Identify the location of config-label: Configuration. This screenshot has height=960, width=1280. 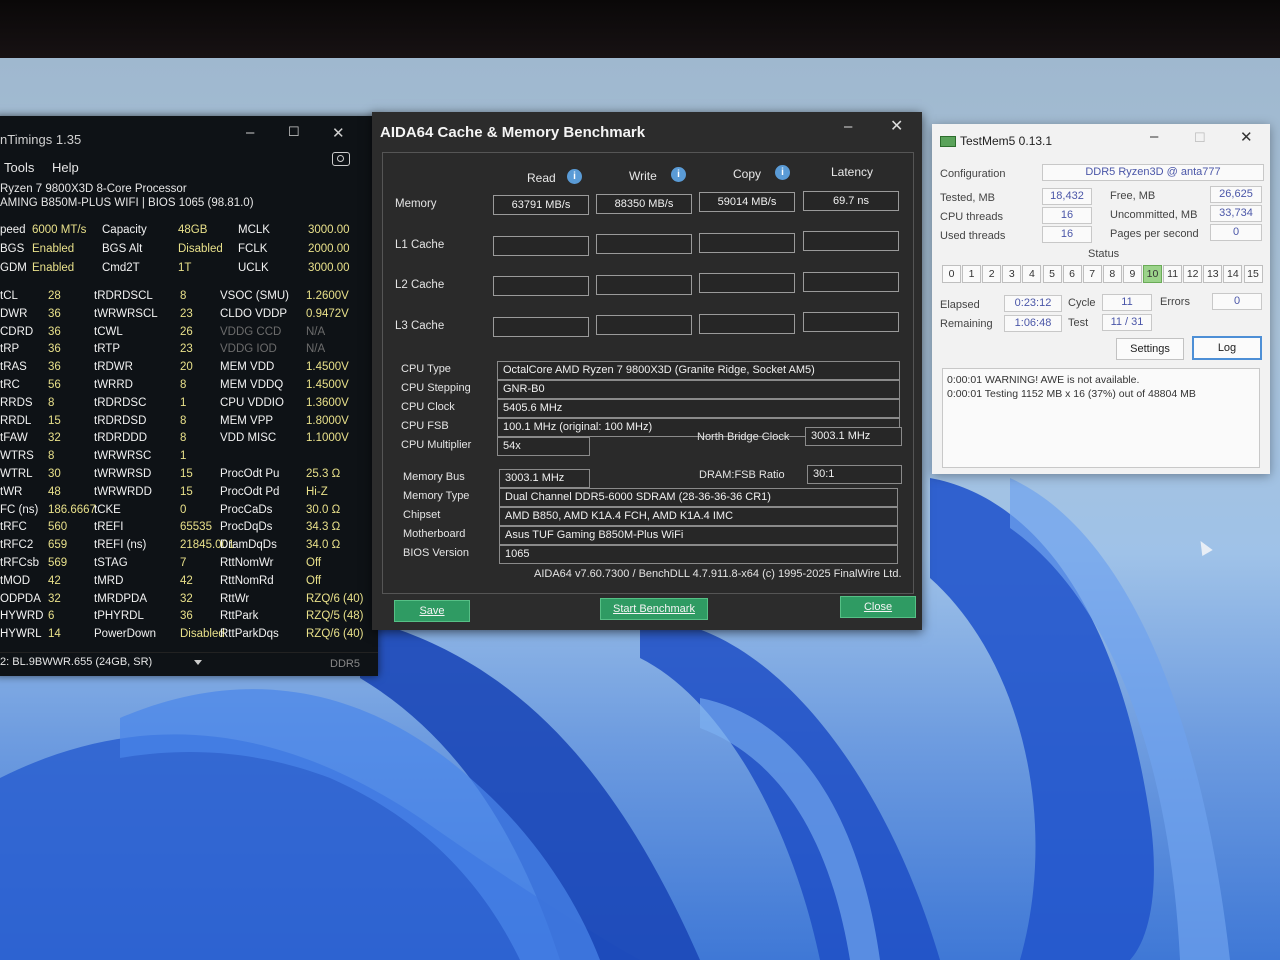
(973, 174).